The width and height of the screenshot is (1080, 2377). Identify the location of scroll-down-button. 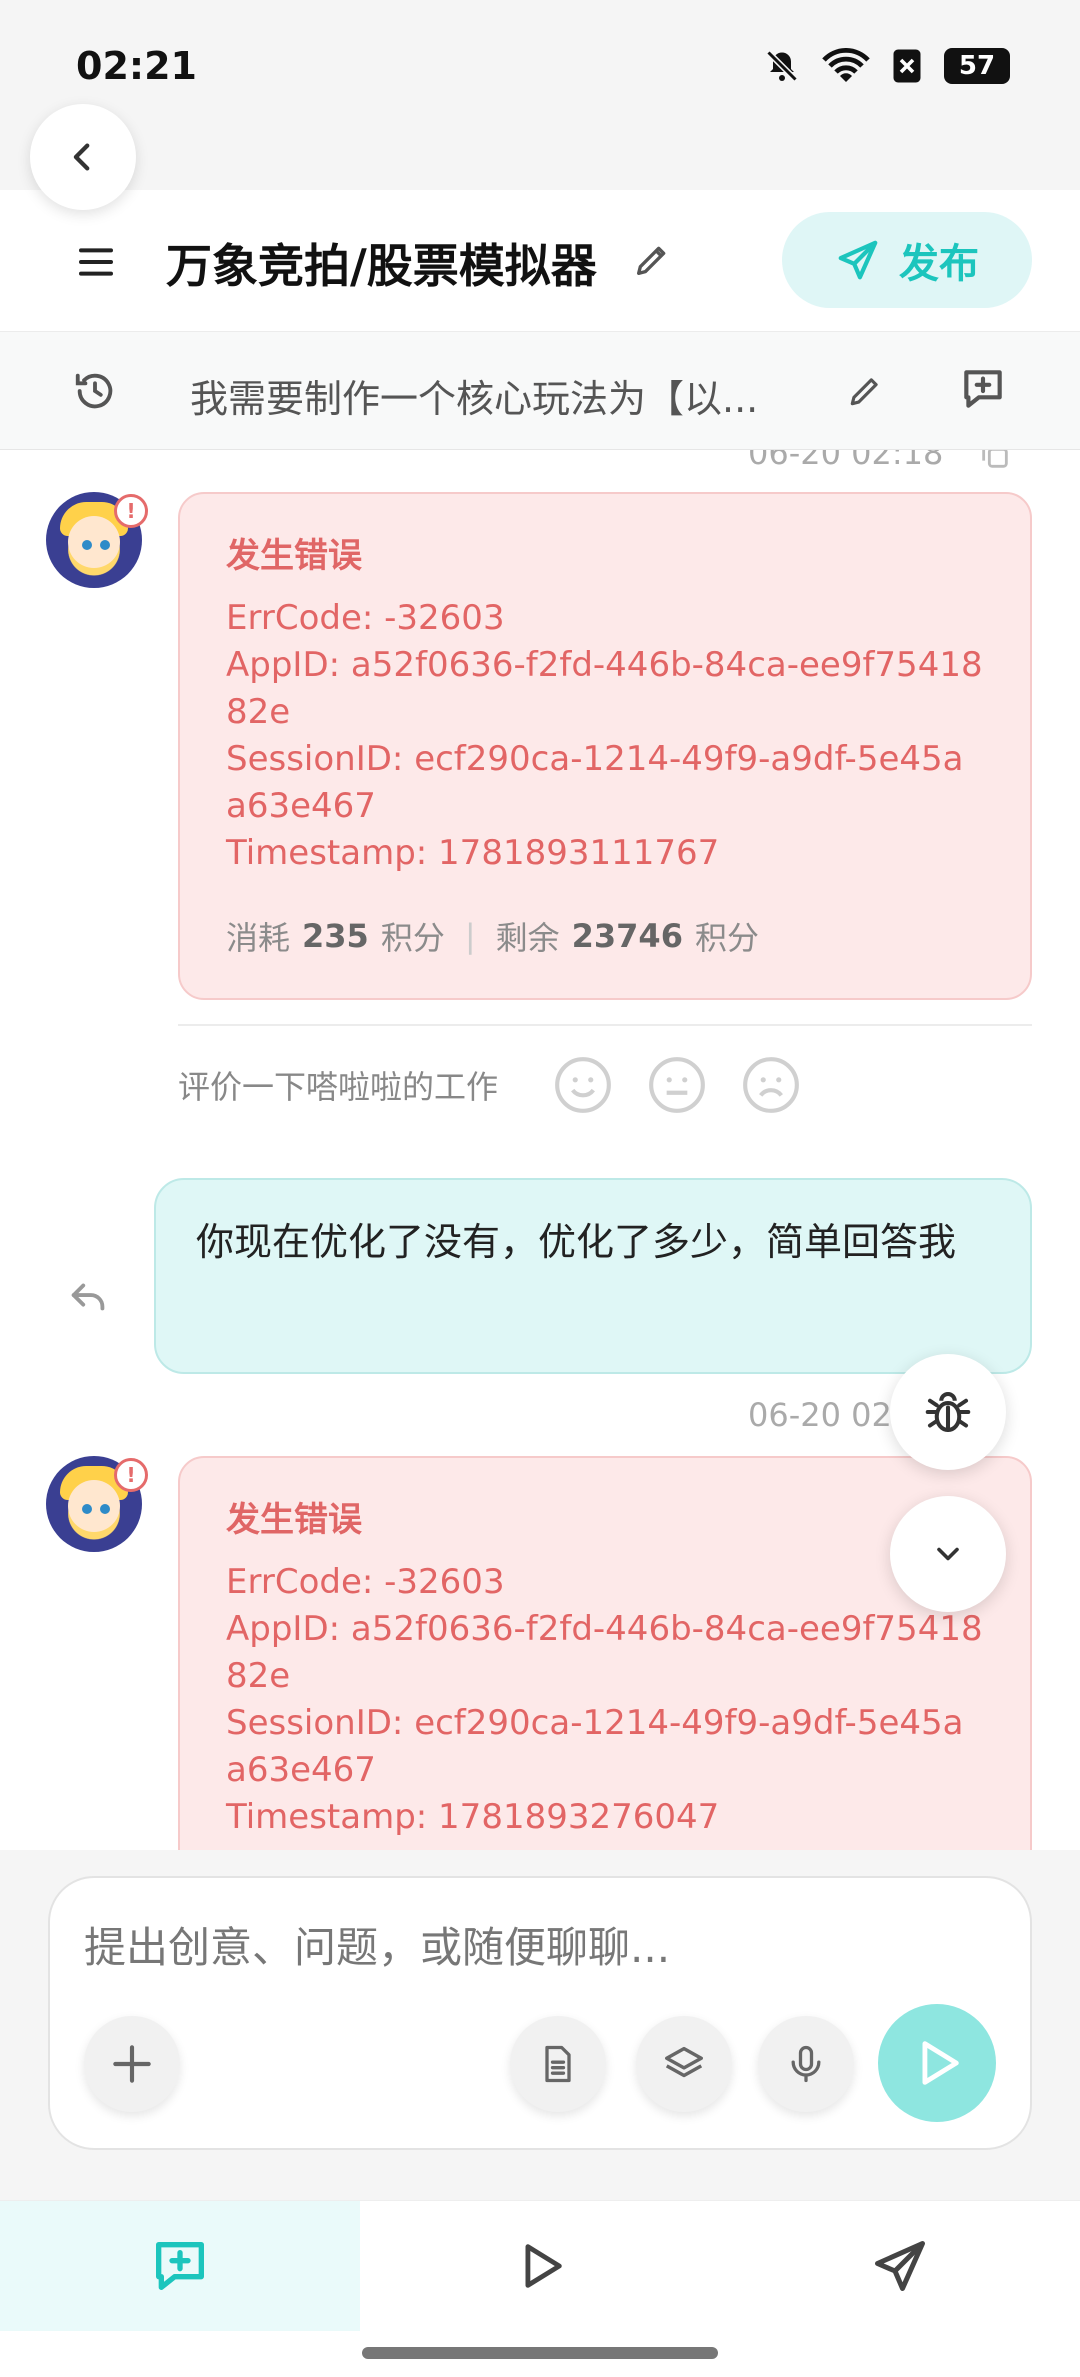
(948, 1554).